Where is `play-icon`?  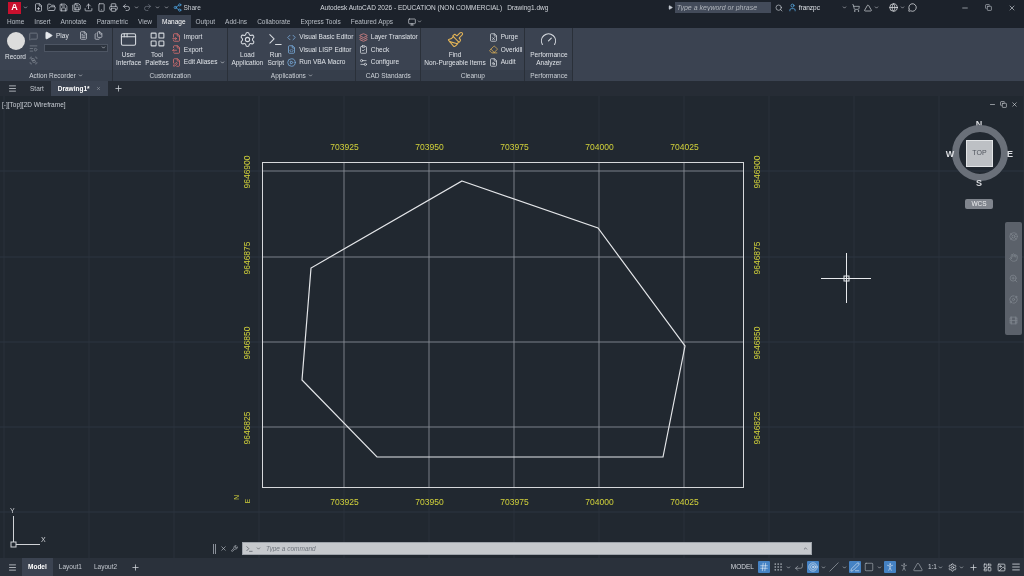
play-icon is located at coordinates (48, 36).